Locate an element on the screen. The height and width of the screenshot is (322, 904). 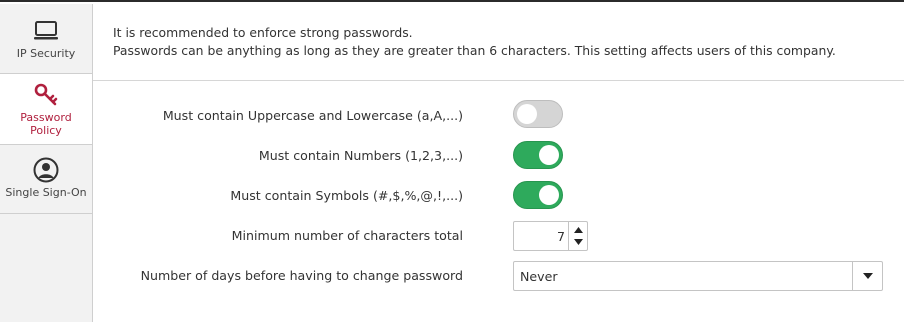
caret-down-icon is located at coordinates (578, 242).